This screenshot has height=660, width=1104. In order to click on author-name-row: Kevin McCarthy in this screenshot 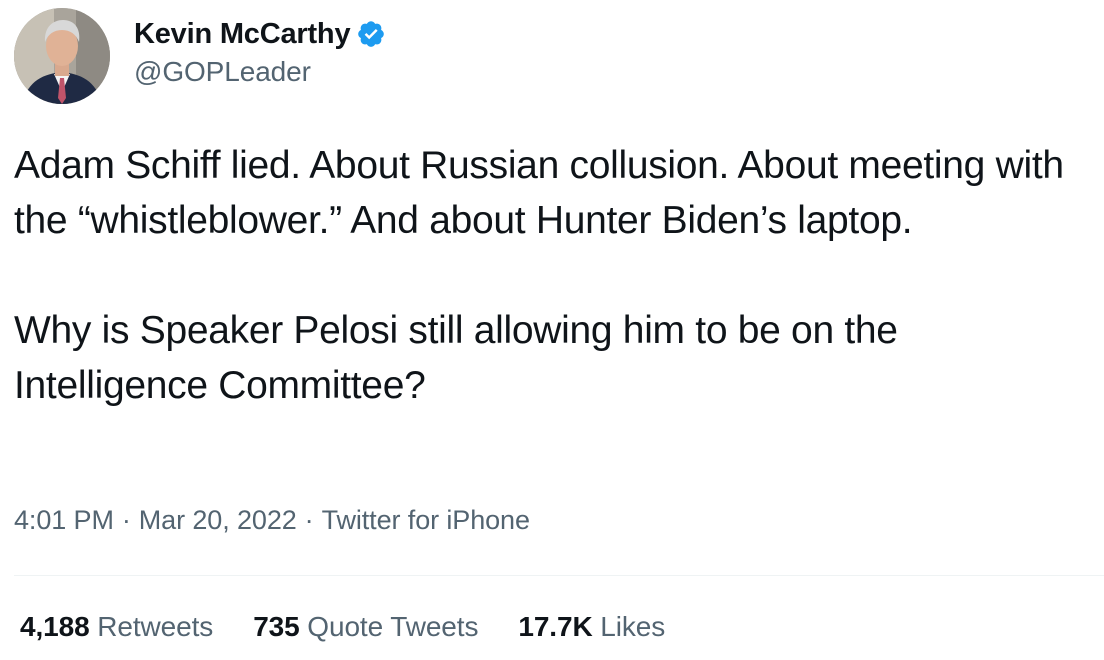, I will do `click(260, 34)`.